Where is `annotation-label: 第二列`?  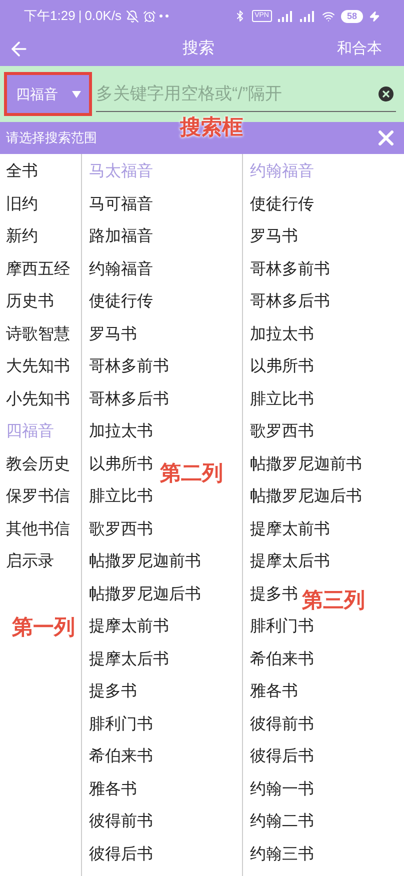
annotation-label: 第二列 is located at coordinates (191, 474).